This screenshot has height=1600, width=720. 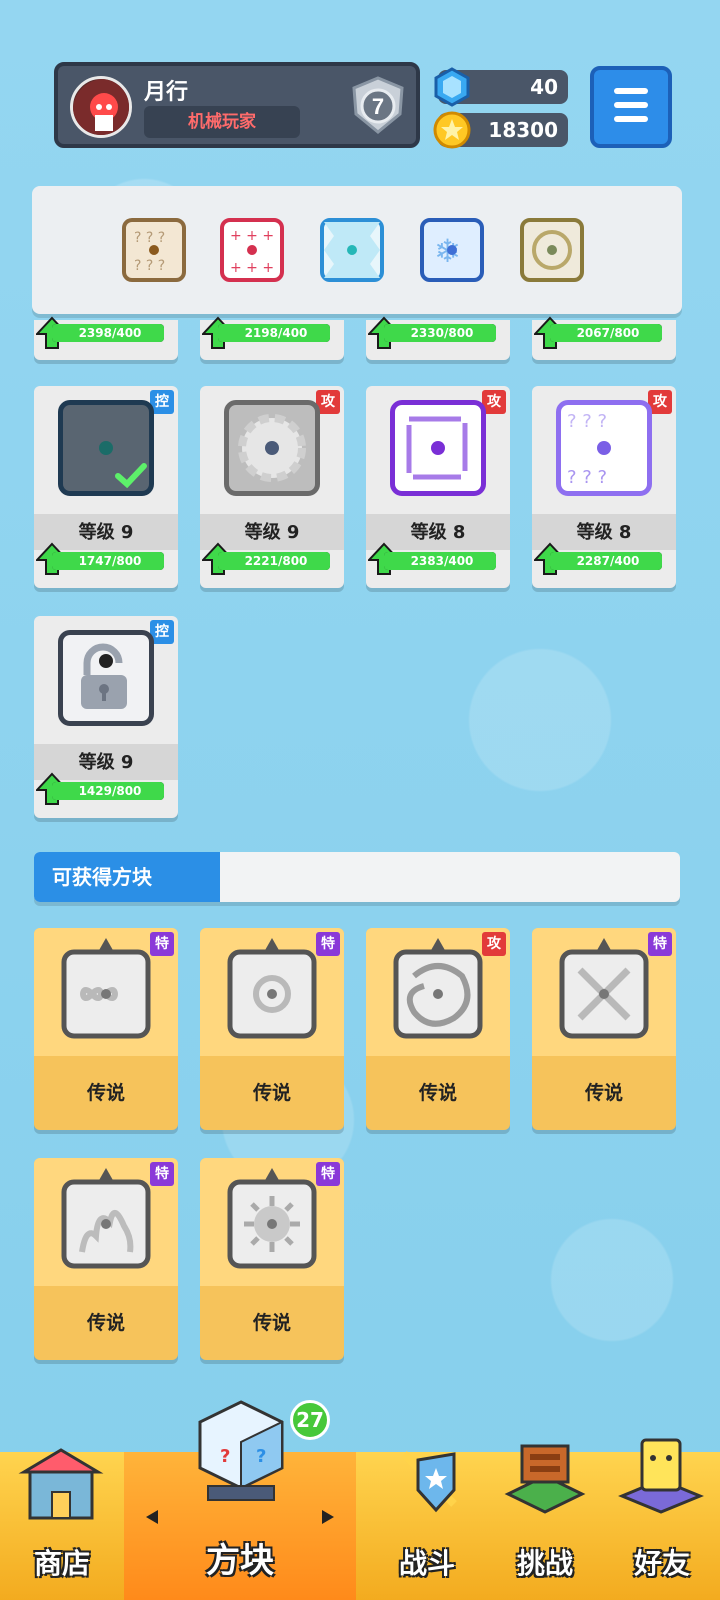 I want to click on nav-dice: ? ? 方块, so click(x=240, y=1500).